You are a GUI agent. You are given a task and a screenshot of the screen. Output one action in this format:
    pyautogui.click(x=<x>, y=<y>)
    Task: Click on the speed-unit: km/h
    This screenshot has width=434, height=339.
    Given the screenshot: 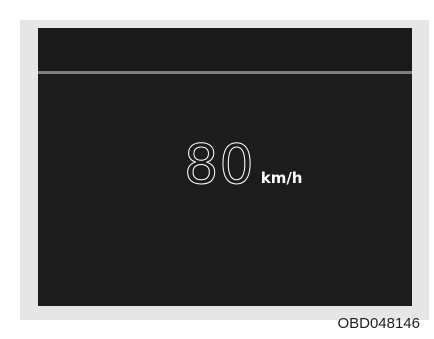 What is the action you would take?
    pyautogui.click(x=281, y=178)
    